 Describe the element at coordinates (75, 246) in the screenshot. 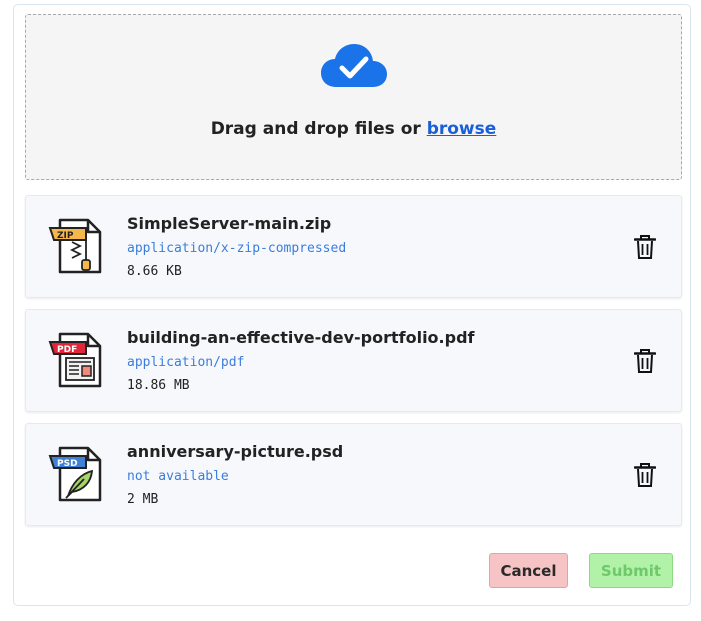

I see `zip-file-icon: ZIP` at that location.